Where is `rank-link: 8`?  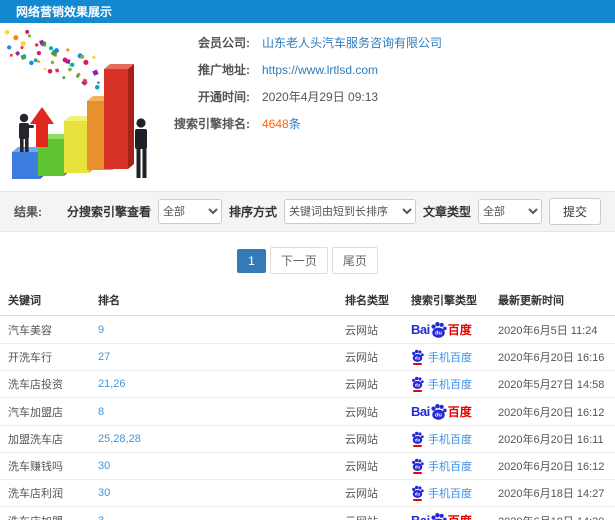
rank-link: 8 is located at coordinates (101, 412).